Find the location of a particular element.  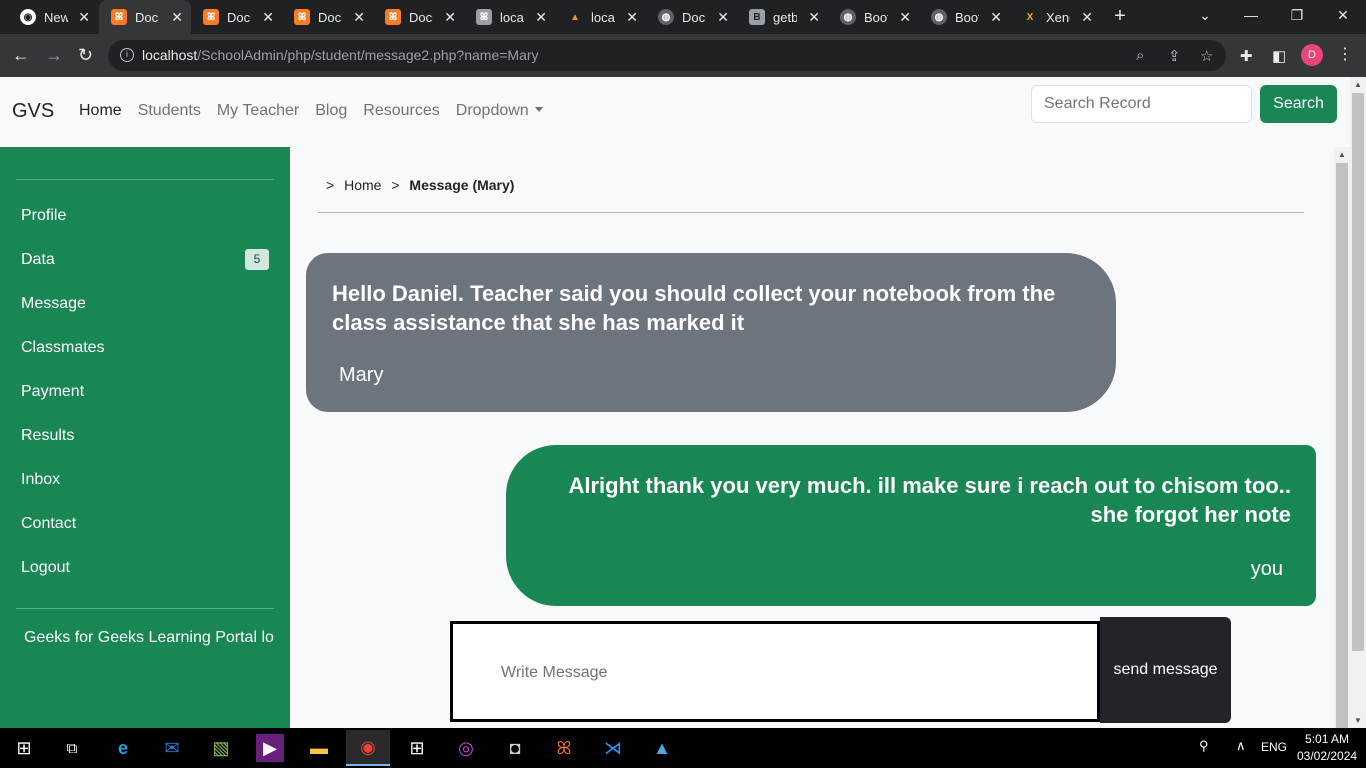

back-icon: ← is located at coordinates (21, 55).